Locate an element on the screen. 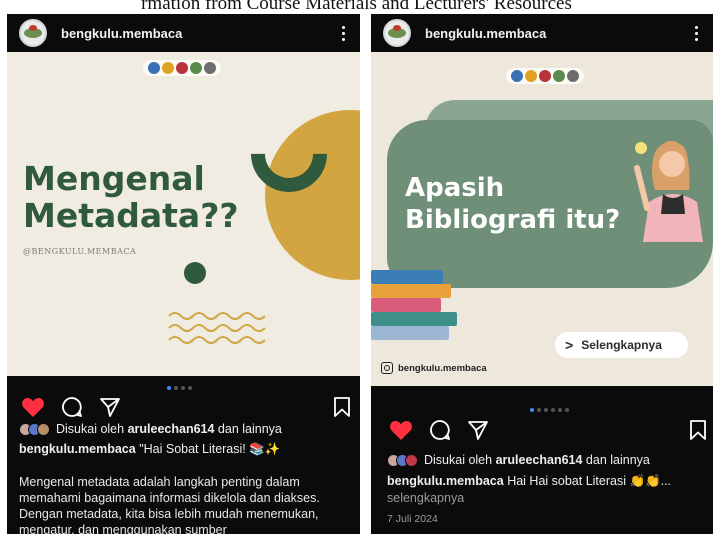  post-image-handle: @BENGKULU.MEMBACA is located at coordinates (80, 251).